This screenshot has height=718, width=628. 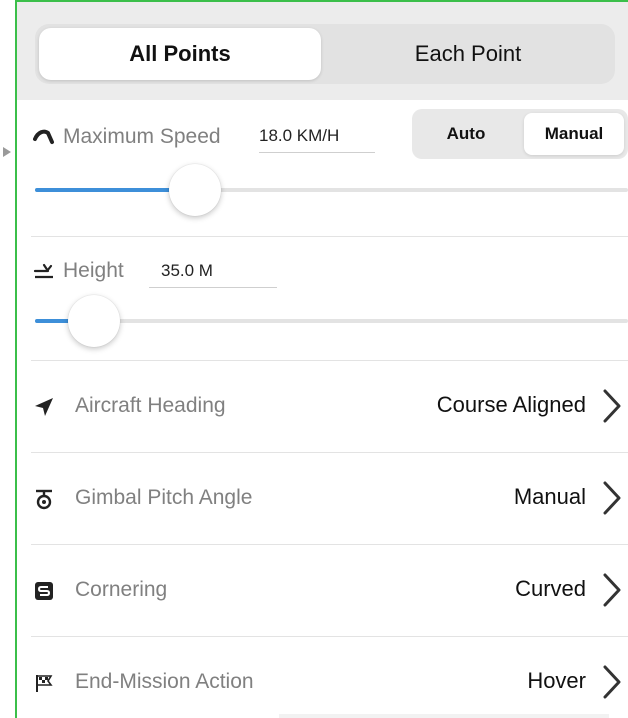 I want to click on altitude-icon, so click(x=44, y=271).